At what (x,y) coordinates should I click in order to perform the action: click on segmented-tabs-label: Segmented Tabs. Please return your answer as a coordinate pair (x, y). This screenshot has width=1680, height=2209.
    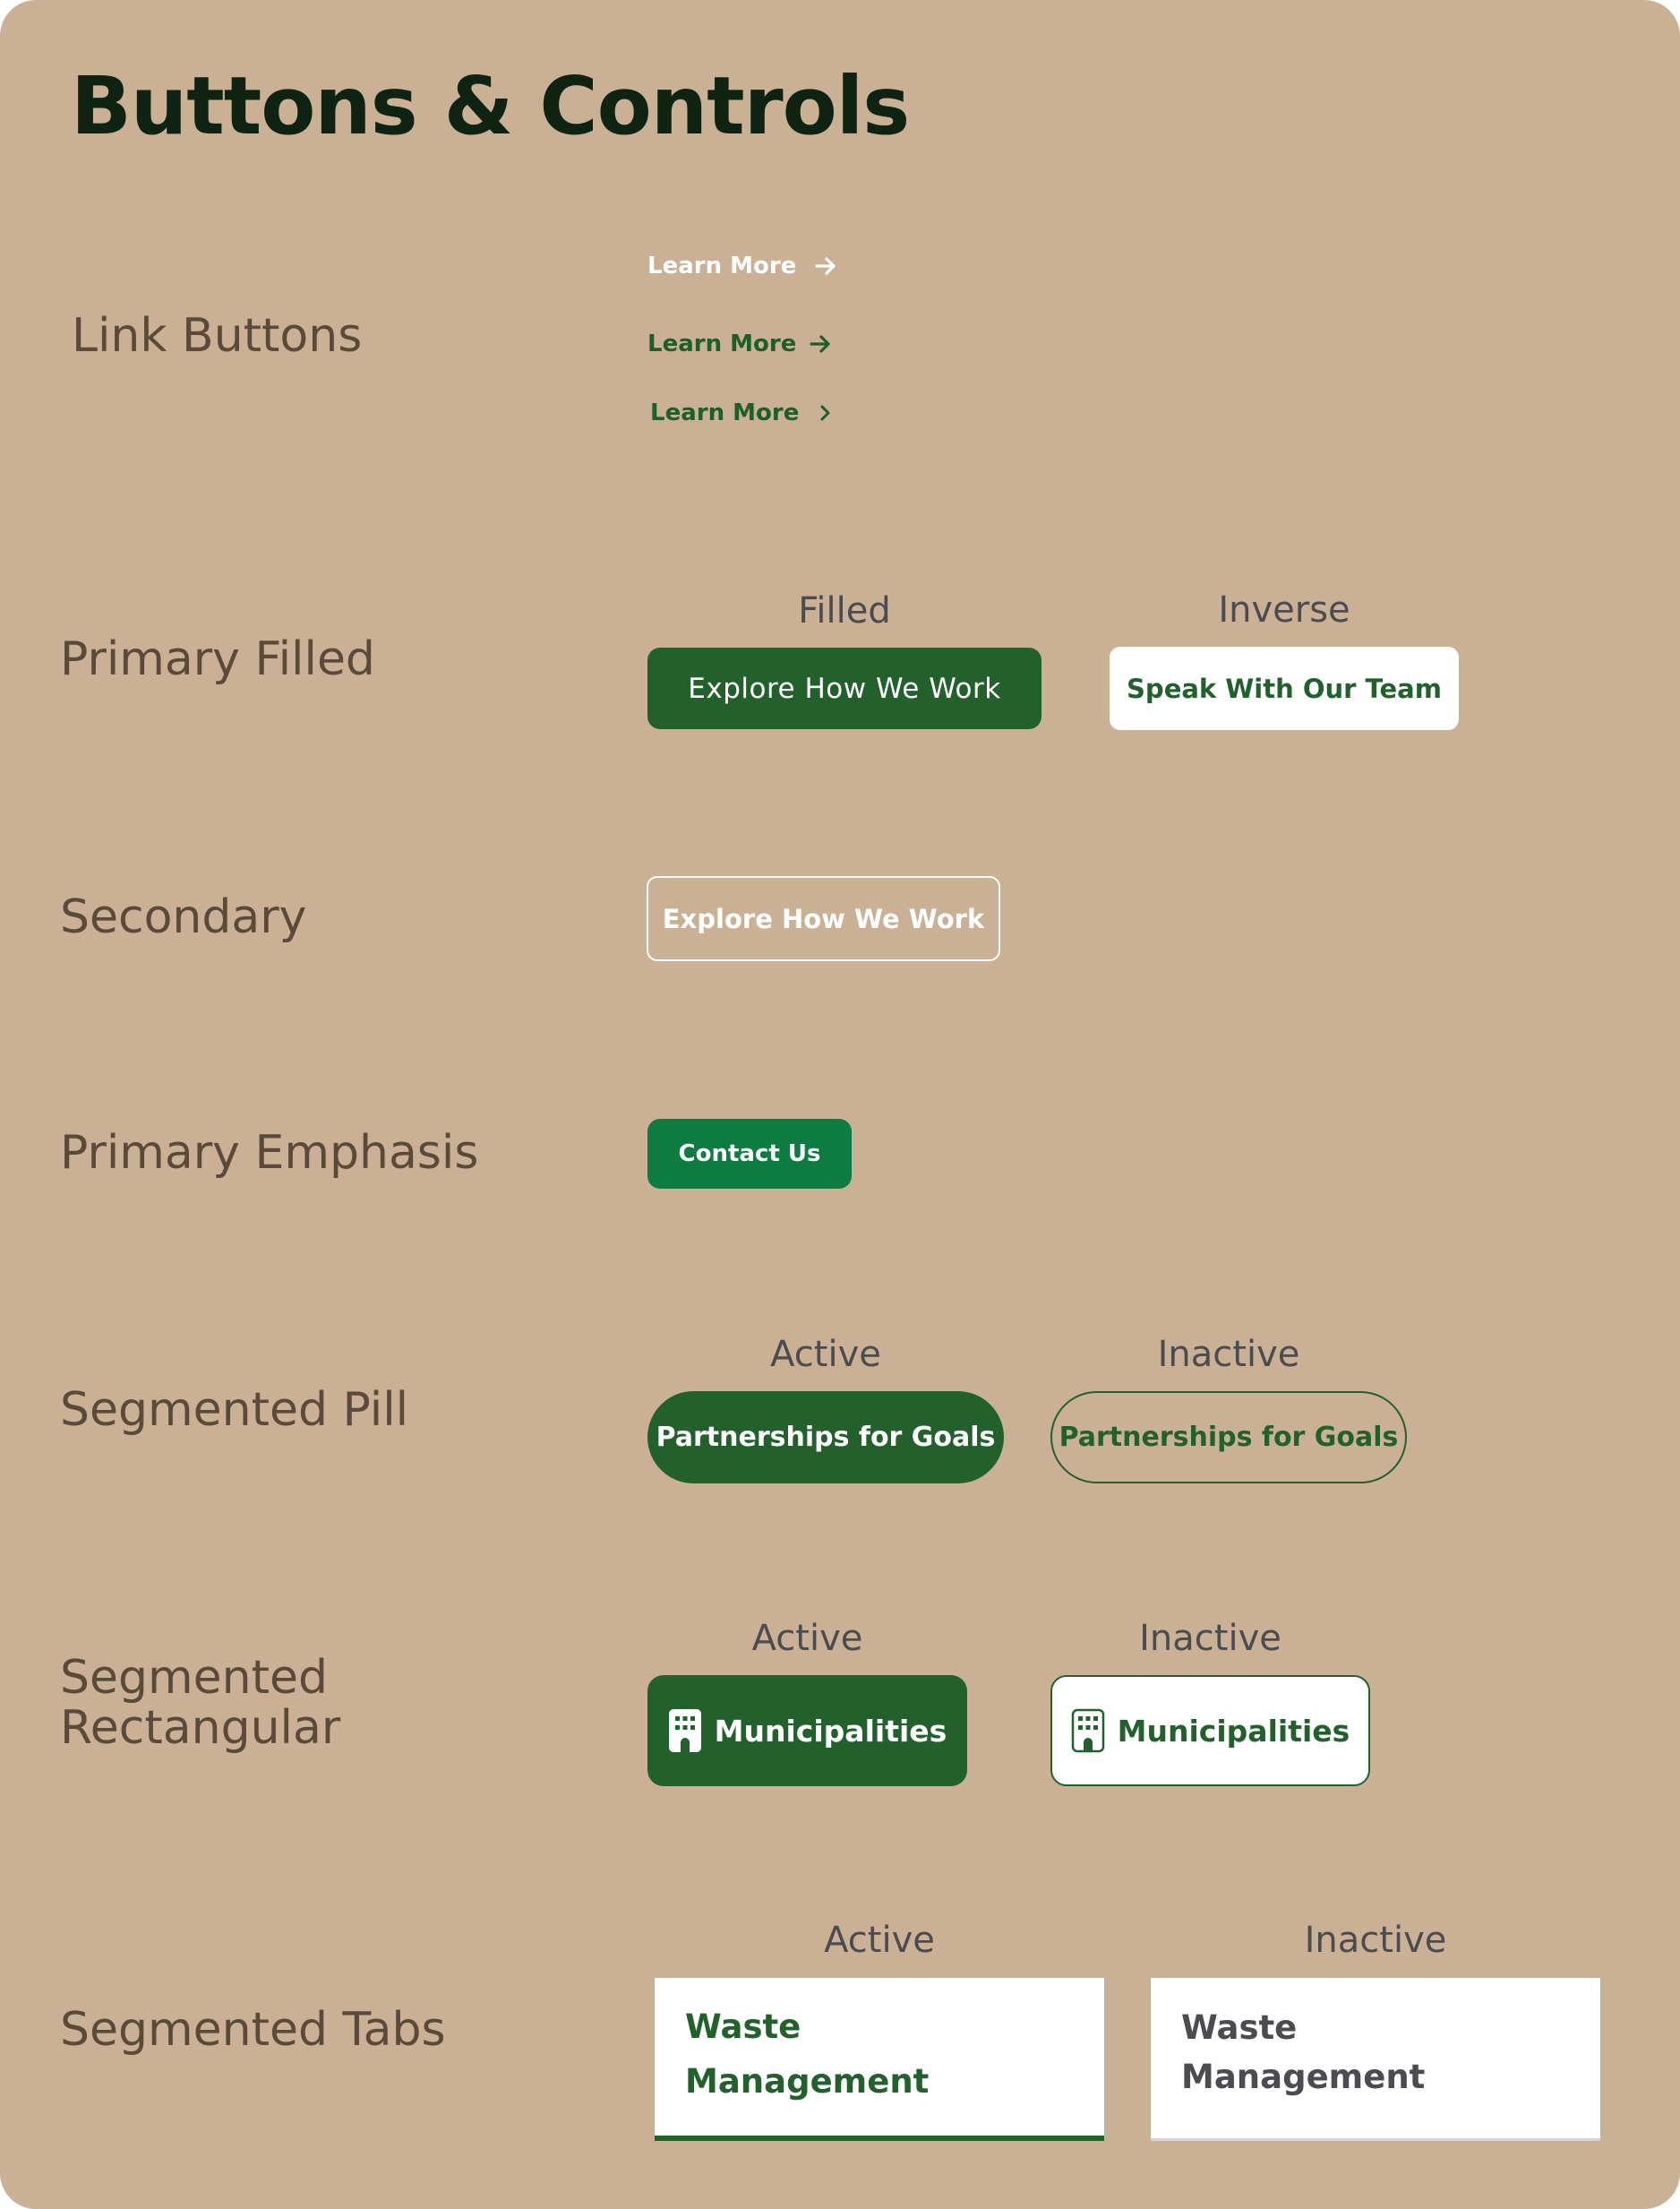
    Looking at the image, I should click on (253, 2030).